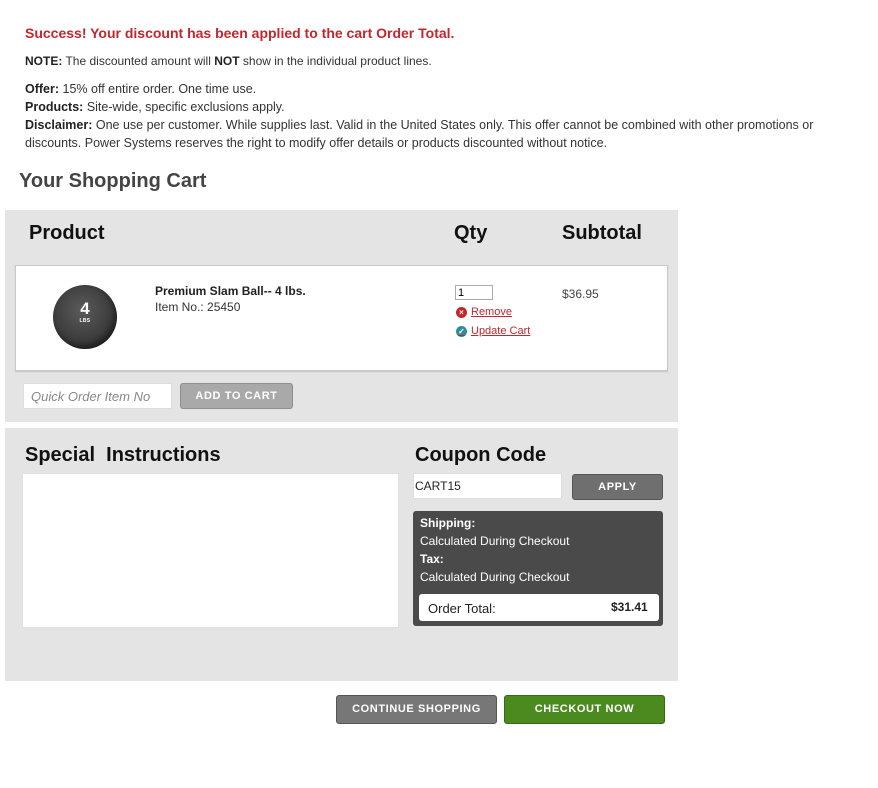  Describe the element at coordinates (617, 487) in the screenshot. I see `apply-coupon-button: APPLY` at that location.